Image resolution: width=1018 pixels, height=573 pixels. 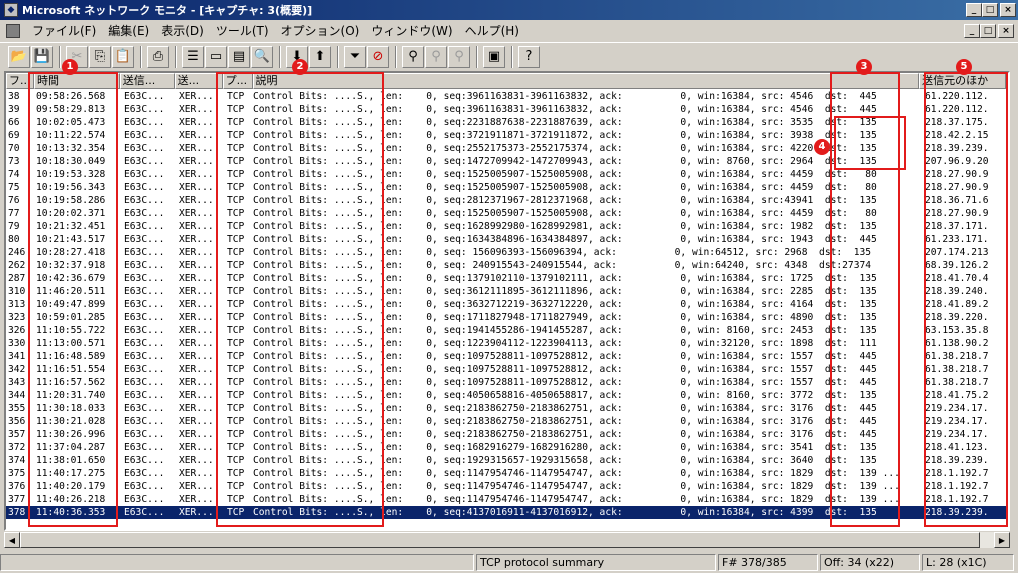 I want to click on child-close-button: ×, so click(x=1006, y=30).